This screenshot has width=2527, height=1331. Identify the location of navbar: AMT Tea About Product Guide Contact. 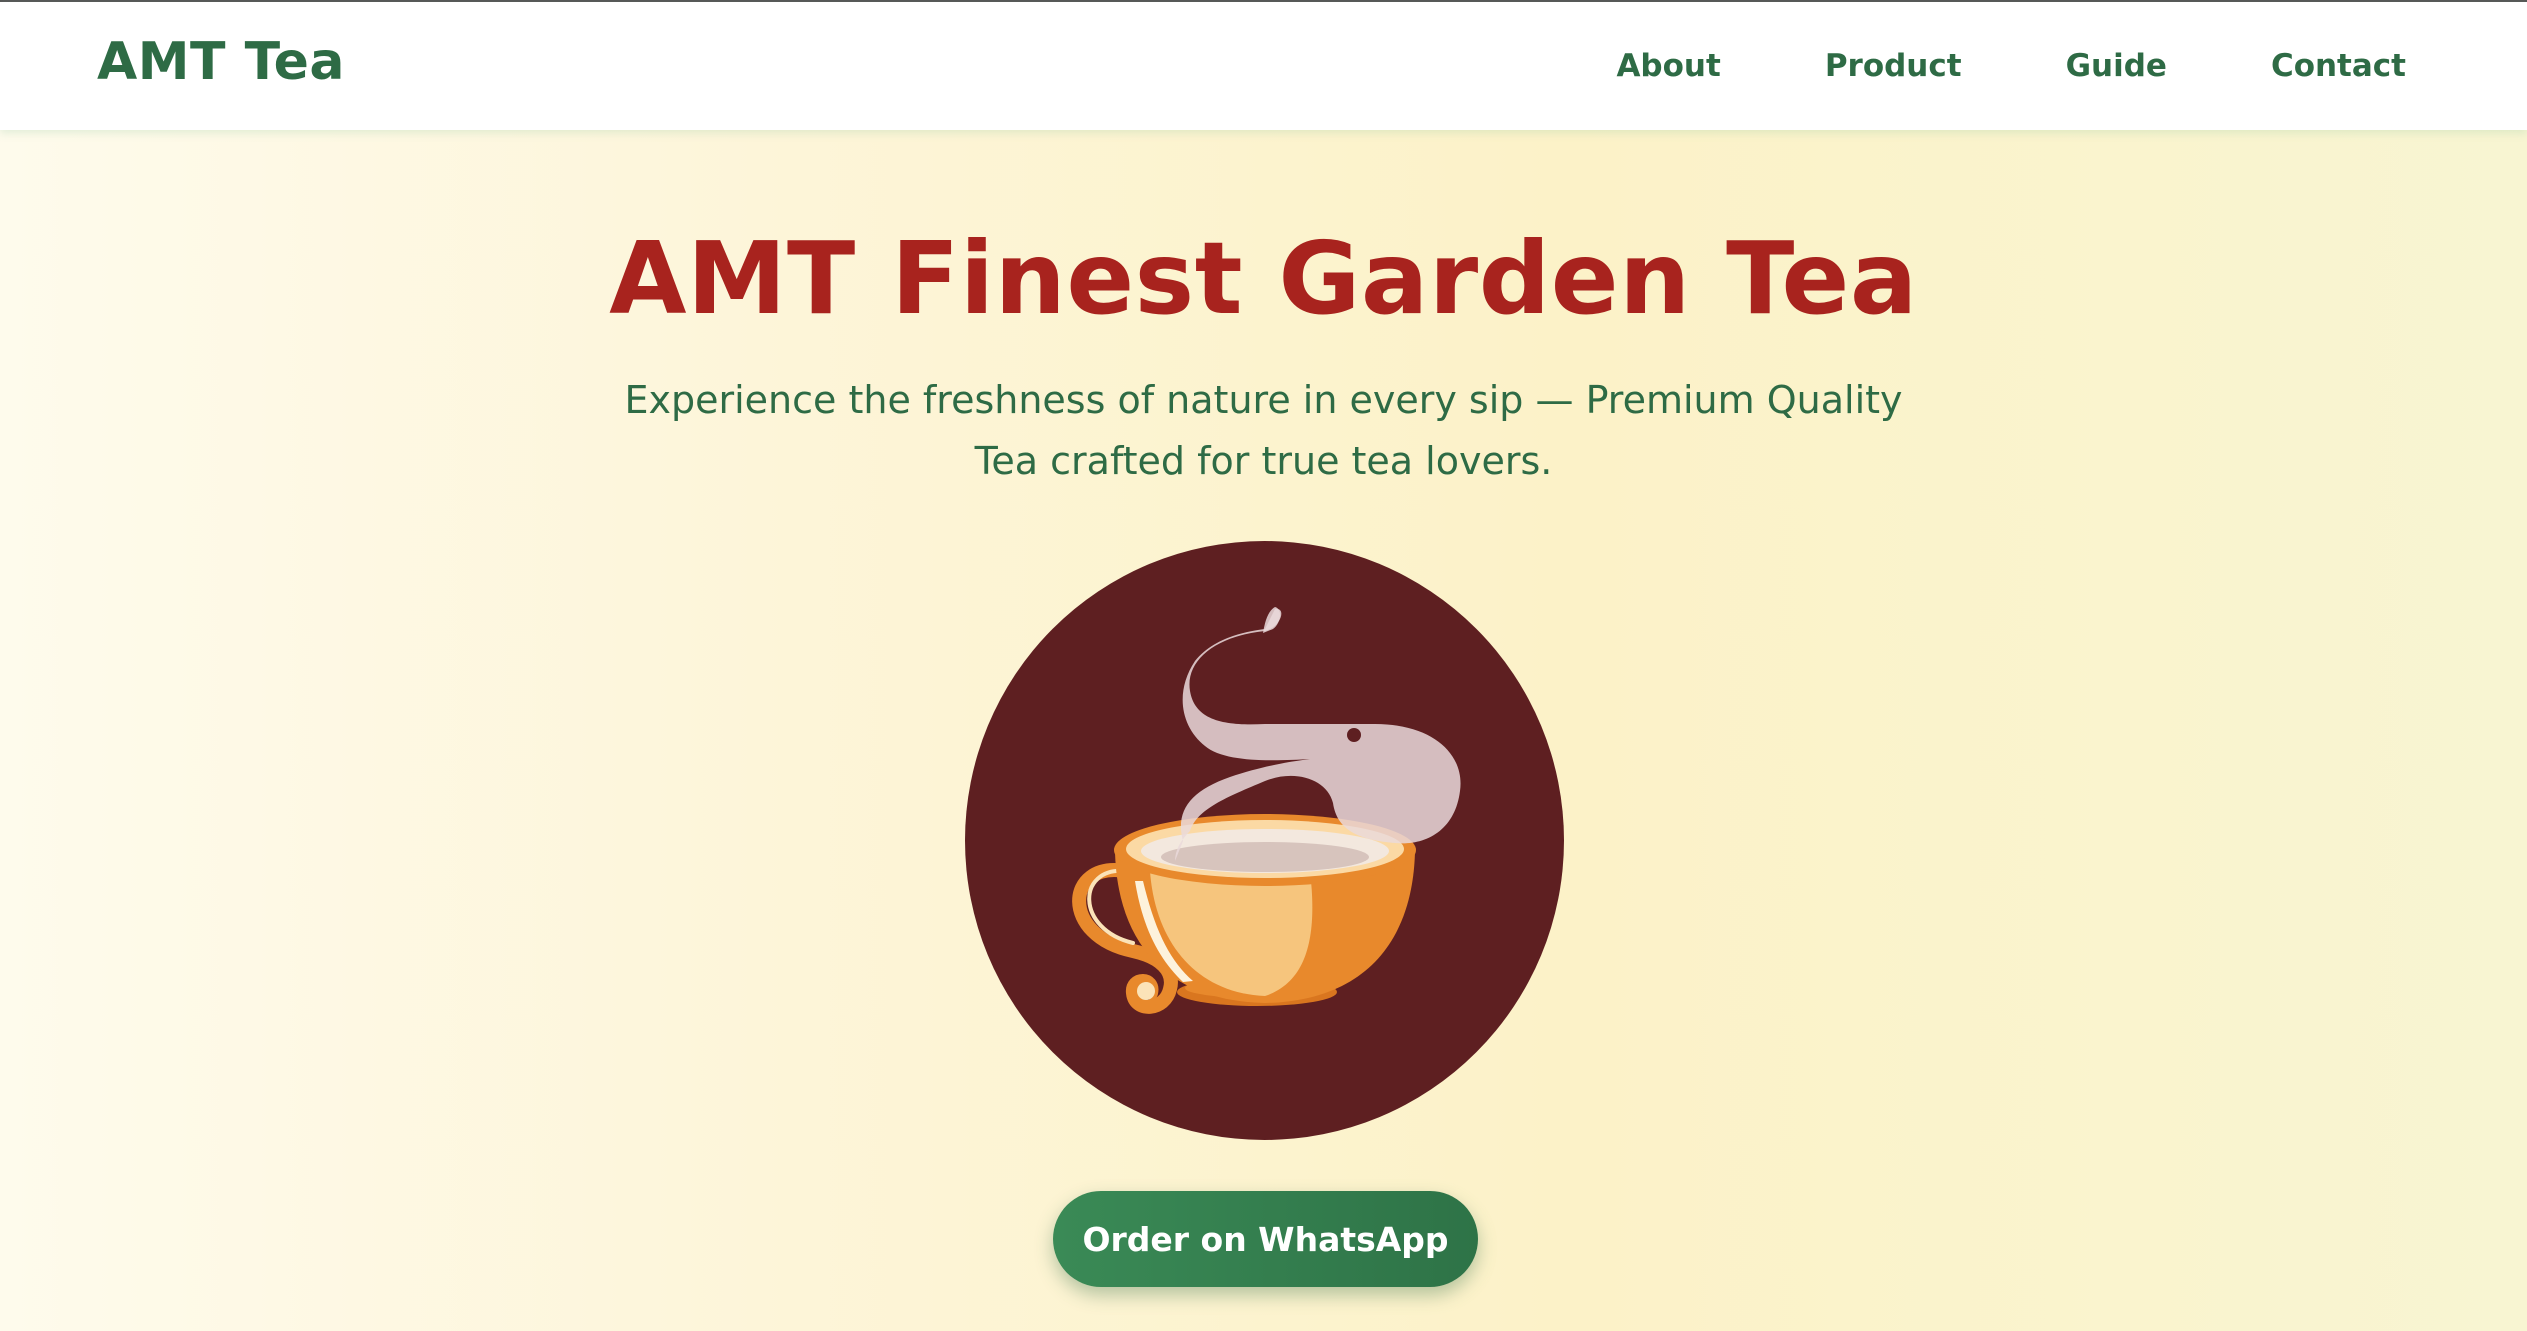
(1263, 66).